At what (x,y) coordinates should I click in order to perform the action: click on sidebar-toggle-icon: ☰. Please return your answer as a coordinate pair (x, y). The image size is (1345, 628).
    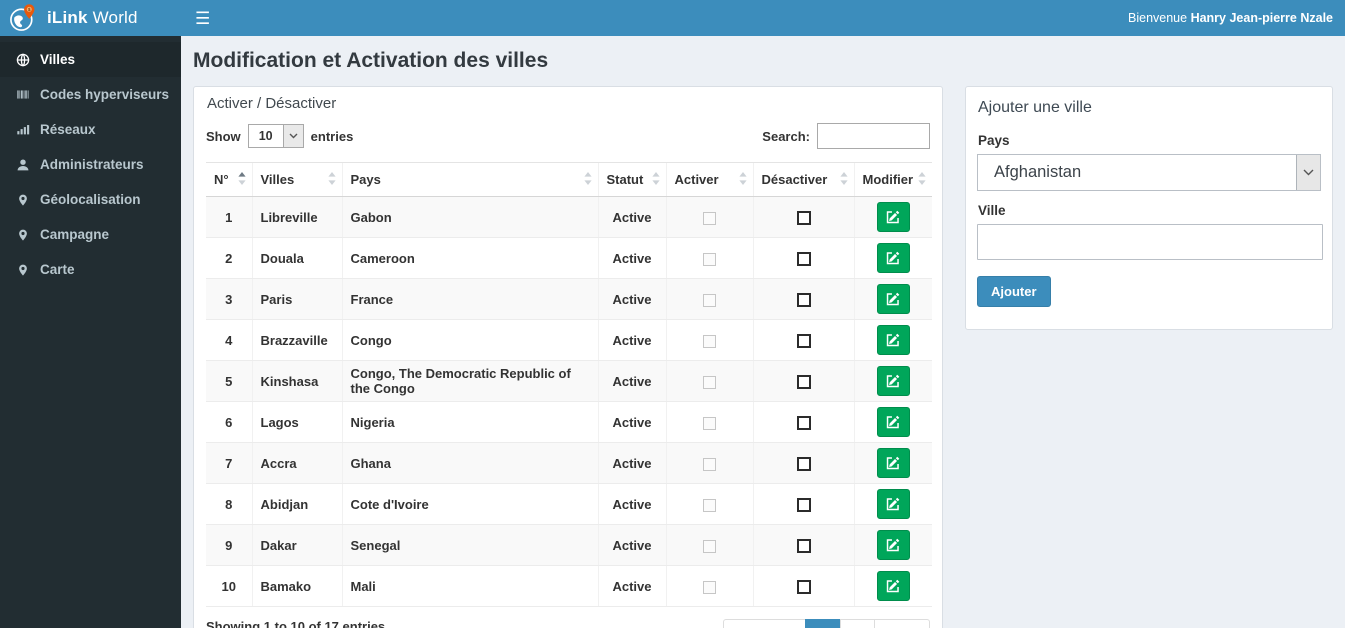
    Looking at the image, I should click on (202, 18).